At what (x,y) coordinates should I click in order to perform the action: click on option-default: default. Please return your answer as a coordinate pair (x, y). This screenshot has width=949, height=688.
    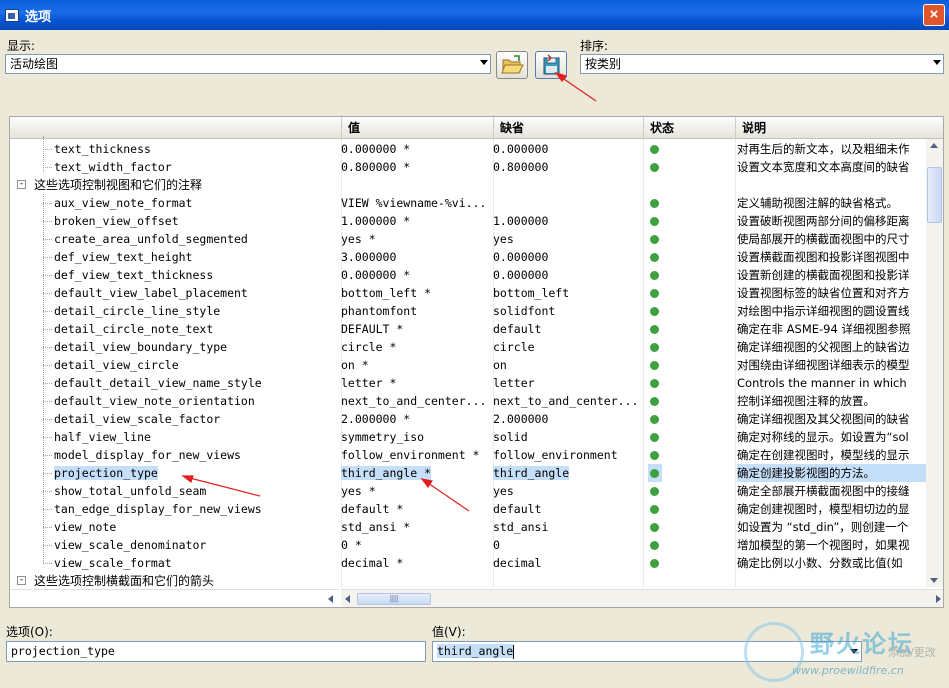
    Looking at the image, I should click on (568, 509).